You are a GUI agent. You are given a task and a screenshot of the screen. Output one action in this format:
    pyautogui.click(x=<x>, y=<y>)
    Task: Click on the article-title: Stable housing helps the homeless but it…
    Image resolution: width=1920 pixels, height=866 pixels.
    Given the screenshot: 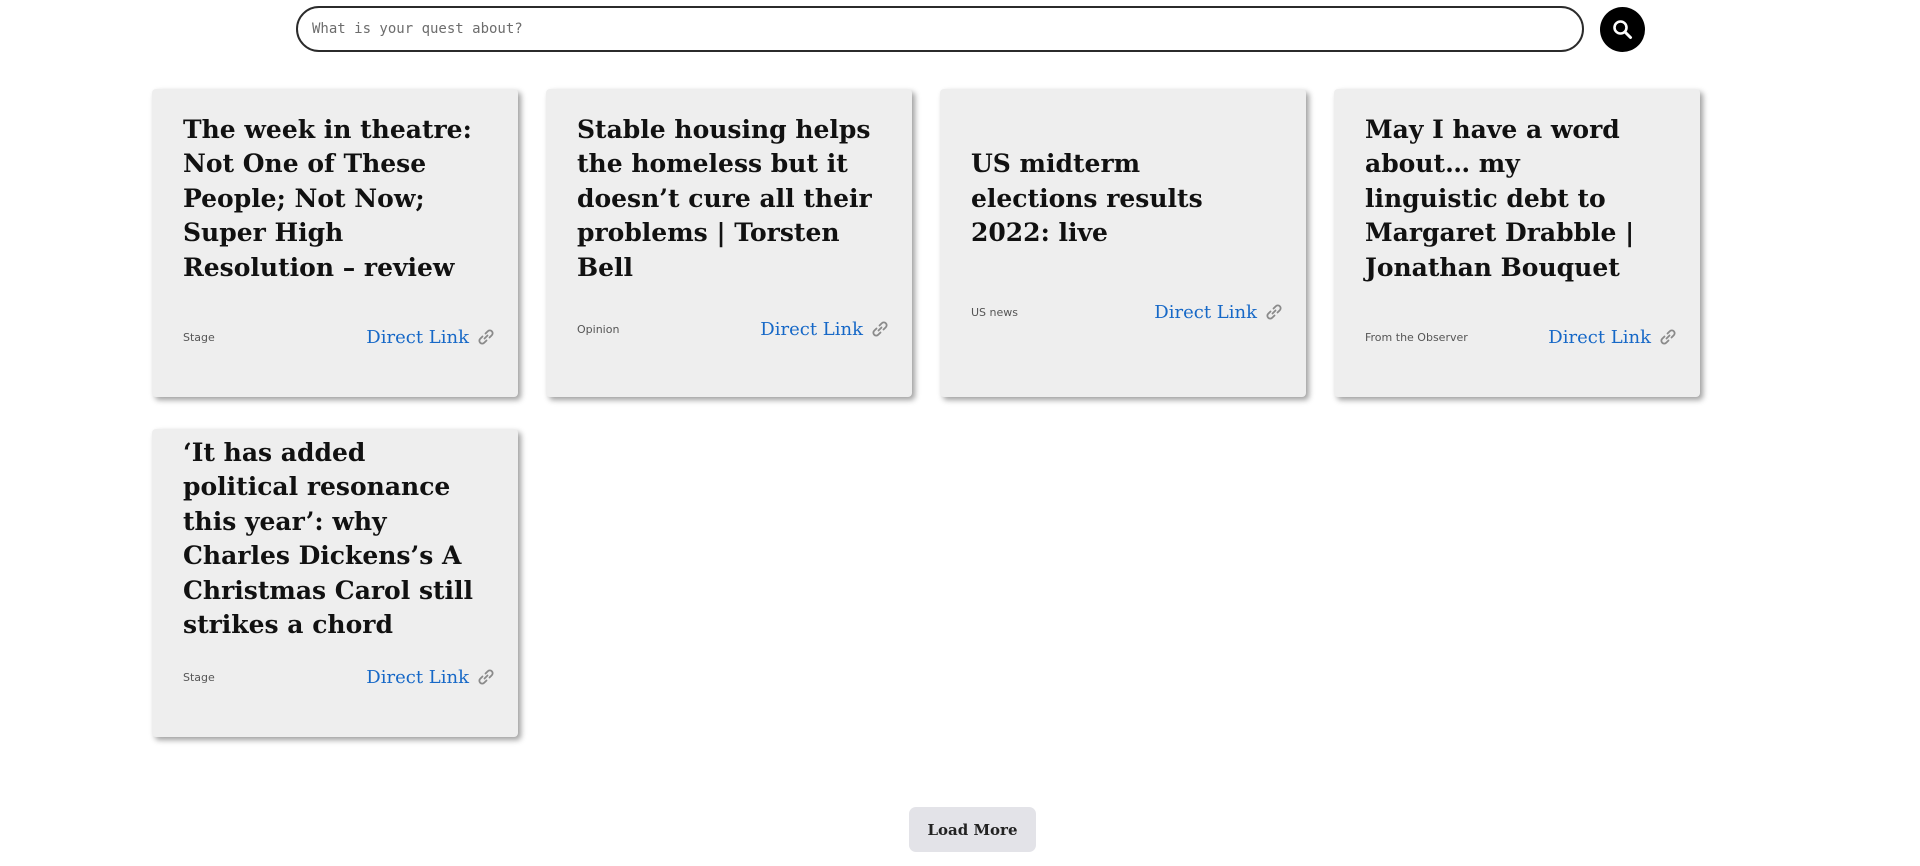 What is the action you would take?
    pyautogui.click(x=724, y=198)
    